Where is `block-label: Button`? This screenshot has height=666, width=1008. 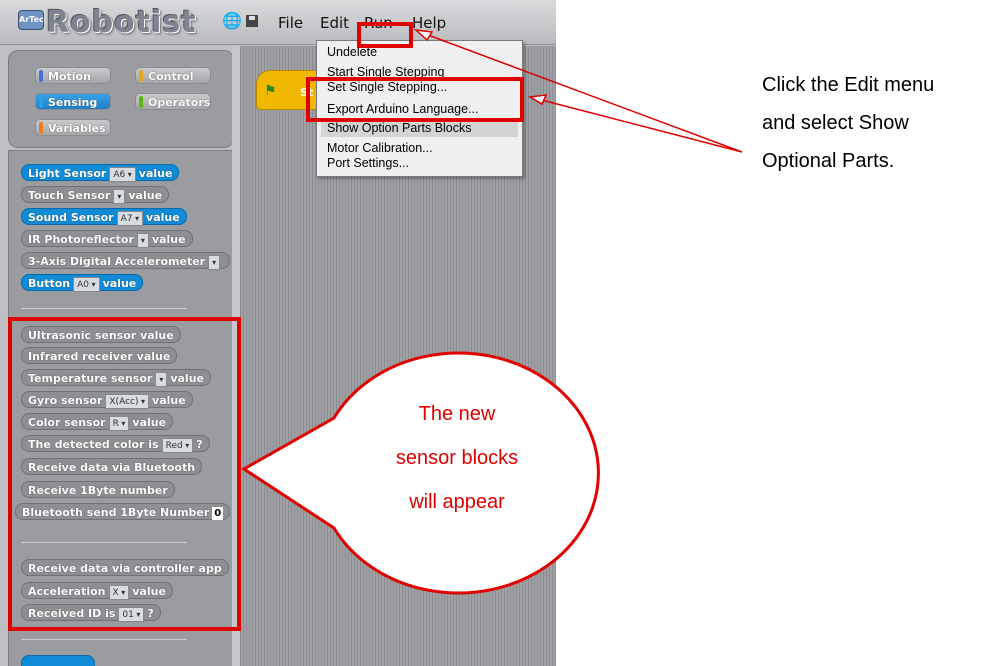
block-label: Button is located at coordinates (49, 283).